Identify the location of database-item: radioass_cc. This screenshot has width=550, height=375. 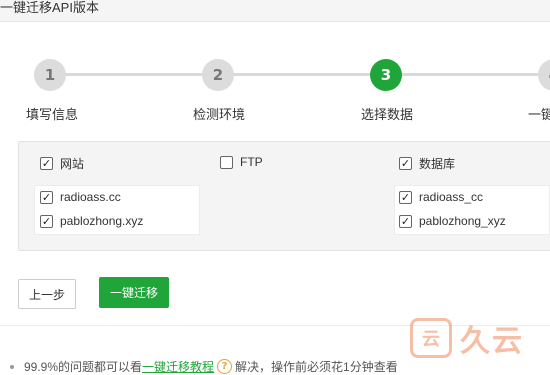
(441, 197).